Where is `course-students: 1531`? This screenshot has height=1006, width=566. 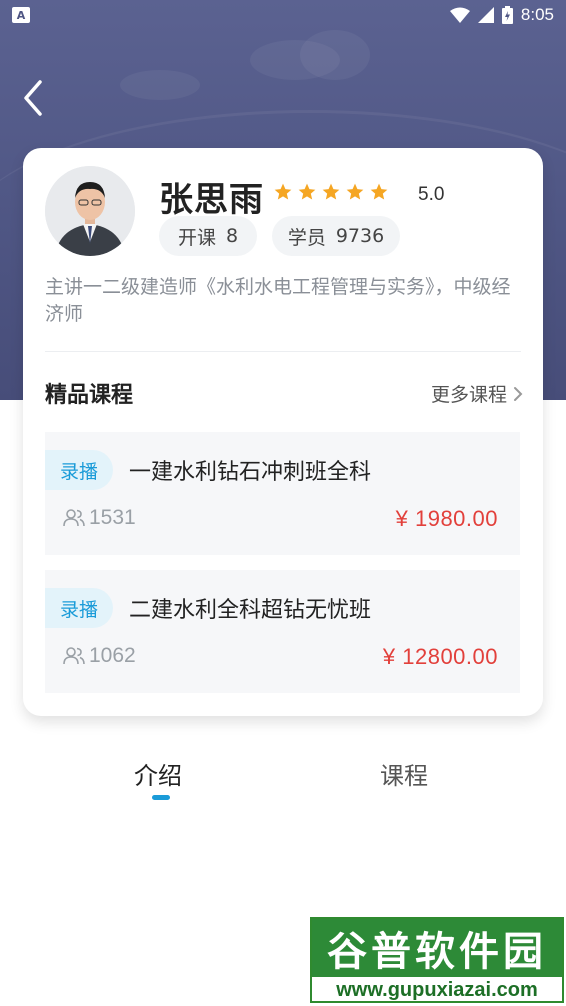
course-students: 1531 is located at coordinates (99, 518).